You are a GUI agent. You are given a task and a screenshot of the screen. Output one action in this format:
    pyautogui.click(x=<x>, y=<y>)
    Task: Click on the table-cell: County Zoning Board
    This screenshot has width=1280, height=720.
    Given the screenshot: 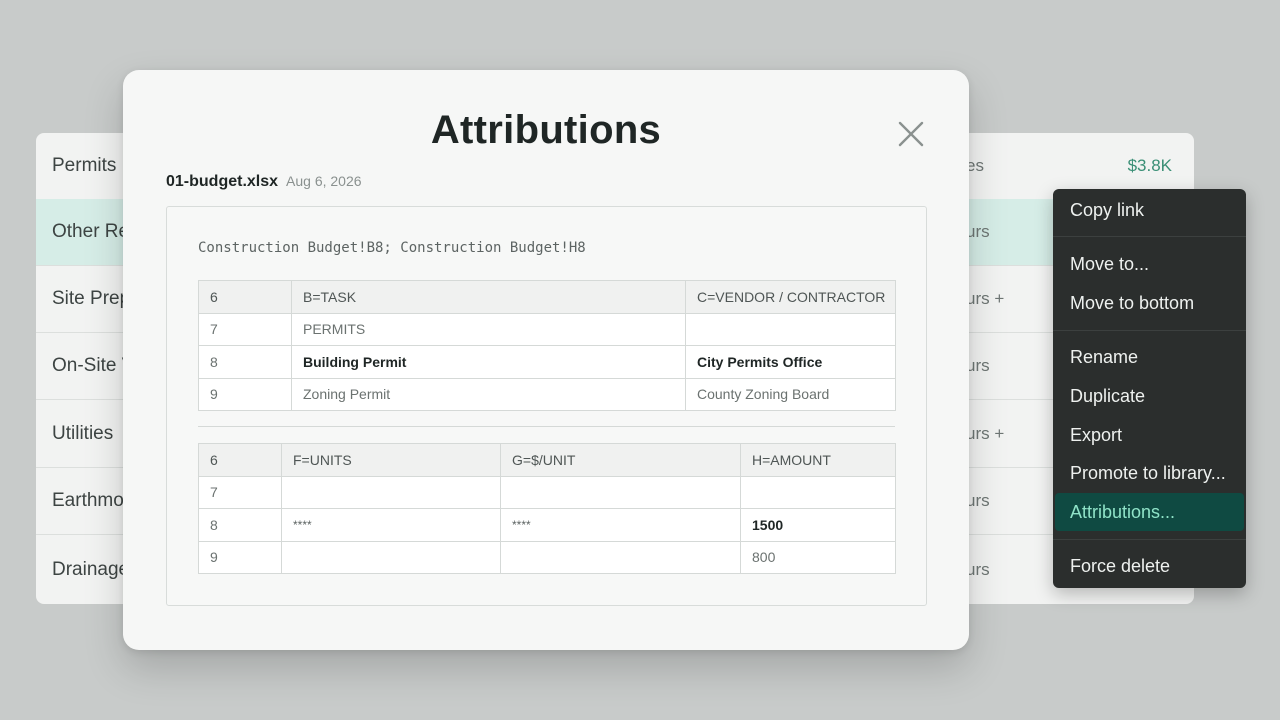 What is the action you would take?
    pyautogui.click(x=790, y=394)
    